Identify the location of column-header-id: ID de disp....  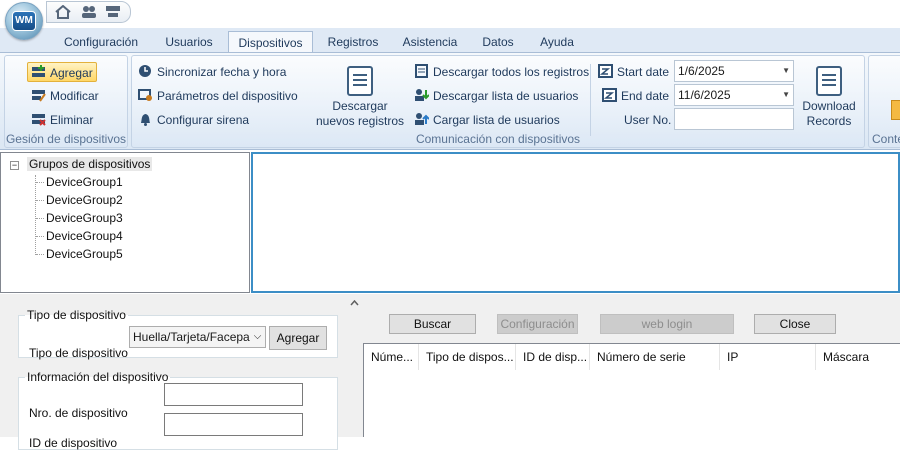
(553, 357).